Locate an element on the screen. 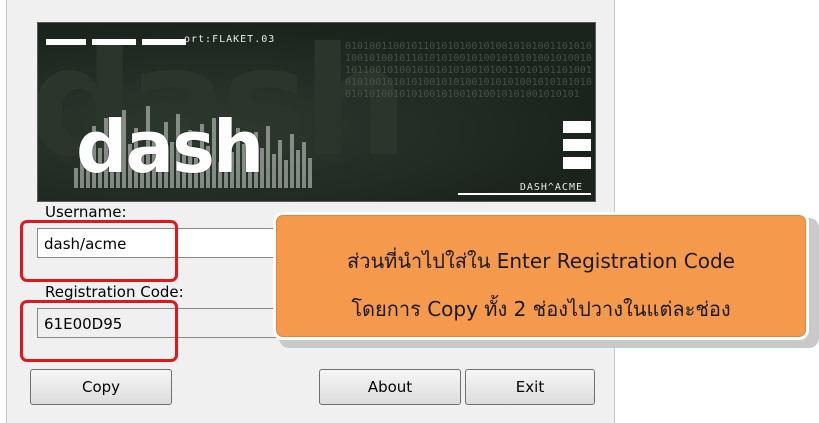 This screenshot has height=423, width=819. exit-button: Exit is located at coordinates (530, 387).